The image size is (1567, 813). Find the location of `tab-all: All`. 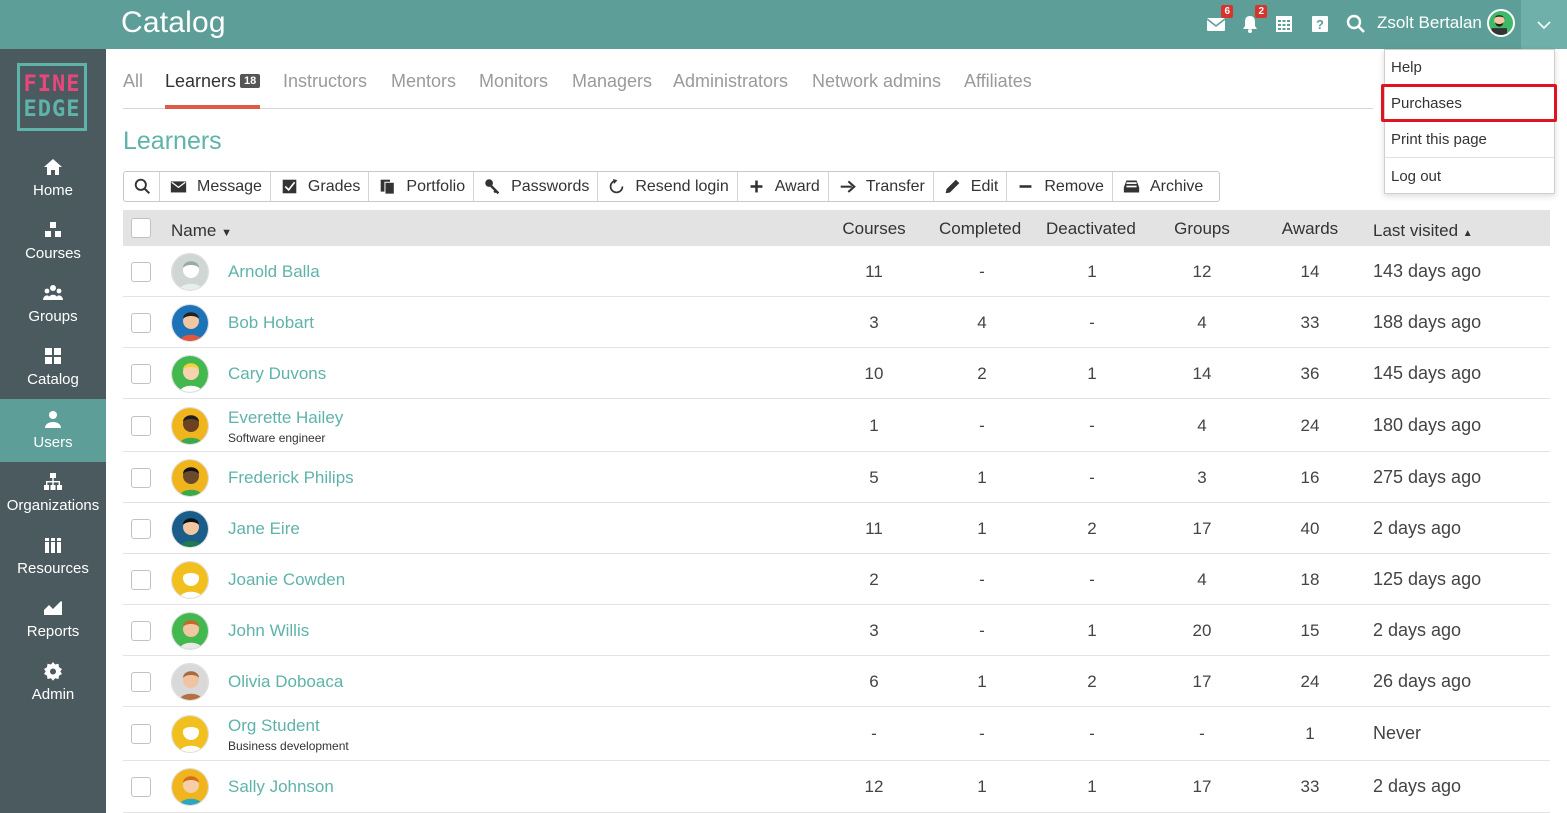

tab-all: All is located at coordinates (133, 81).